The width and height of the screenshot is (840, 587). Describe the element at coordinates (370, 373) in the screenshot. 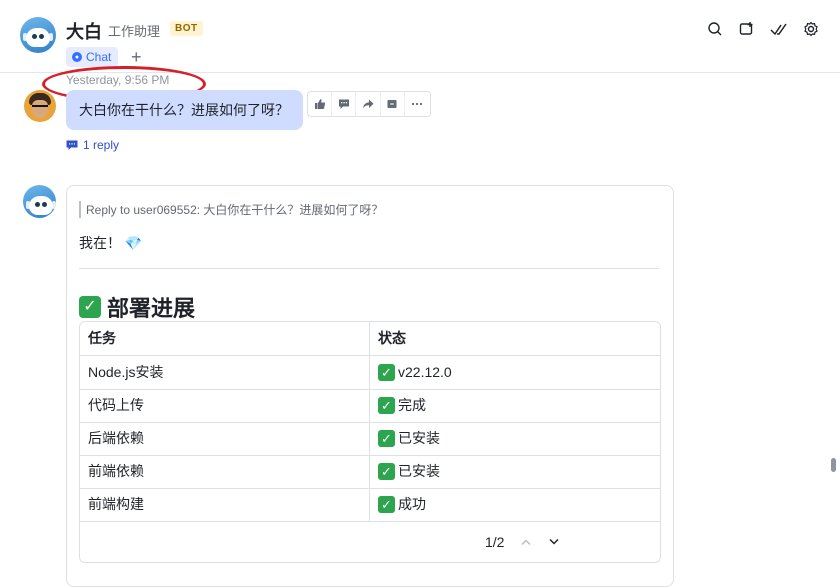

I see `table-row: Node.js安装 ✓ v22.12.0` at that location.